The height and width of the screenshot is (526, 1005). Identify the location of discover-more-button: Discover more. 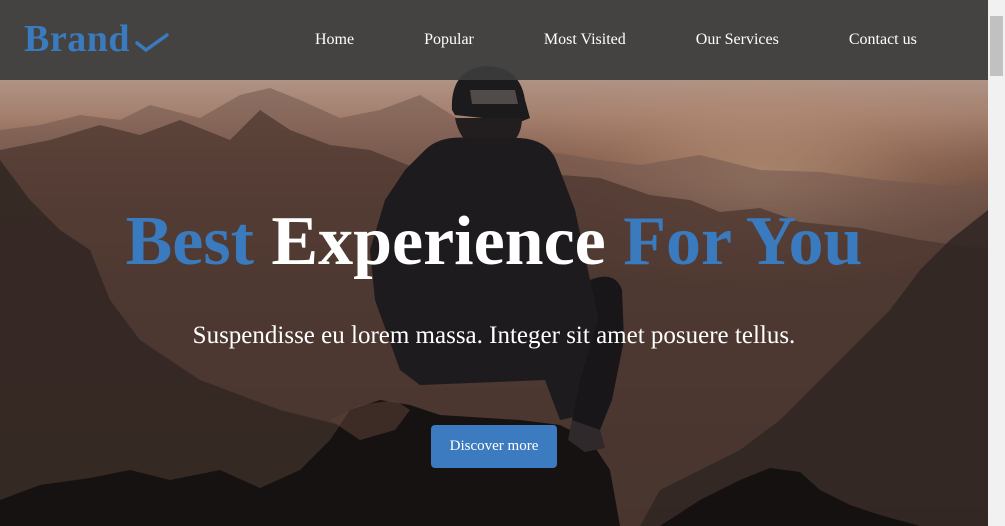
(494, 446).